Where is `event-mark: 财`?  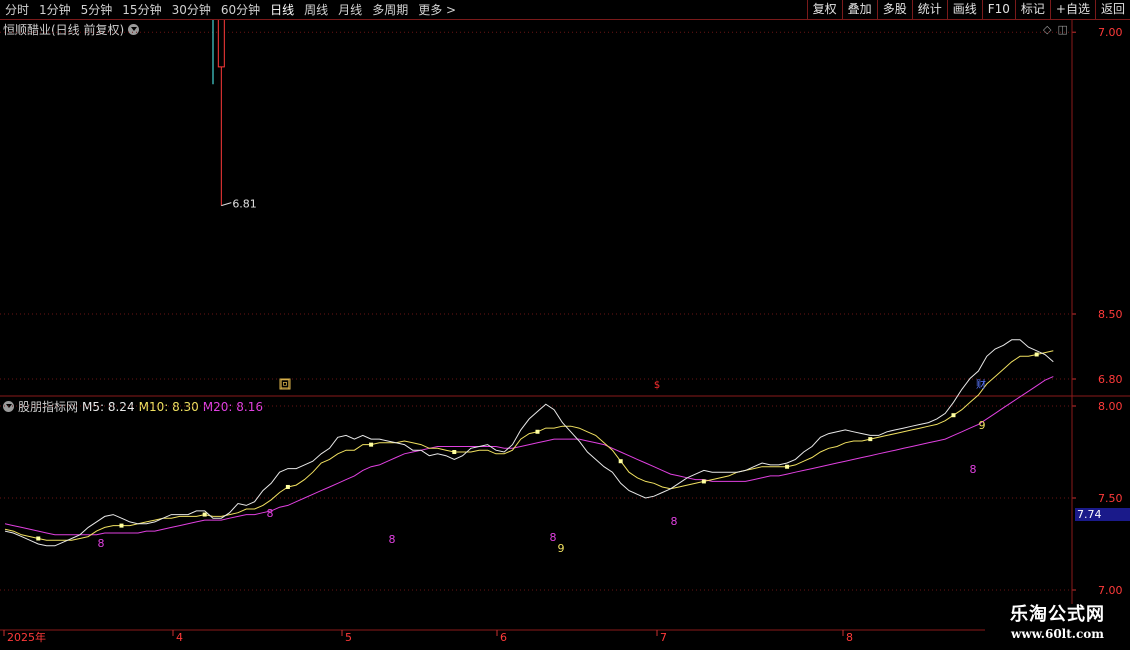 event-mark: 财 is located at coordinates (981, 384).